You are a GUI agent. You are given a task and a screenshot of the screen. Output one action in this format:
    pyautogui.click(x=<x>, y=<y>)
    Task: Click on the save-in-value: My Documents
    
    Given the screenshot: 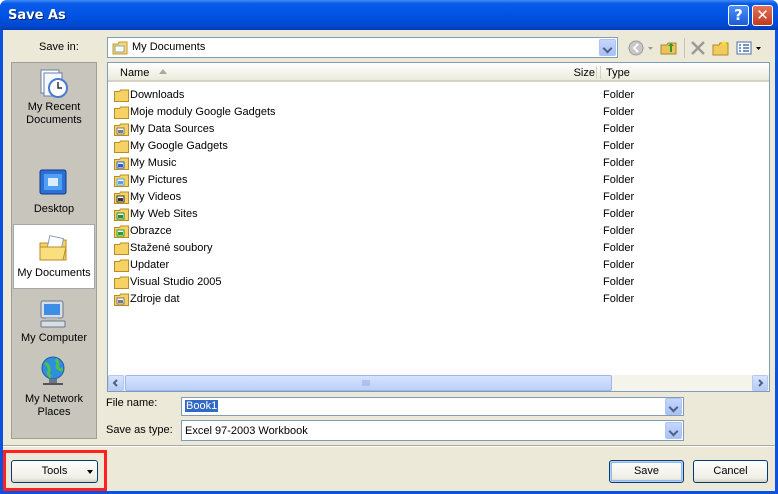 What is the action you would take?
    pyautogui.click(x=169, y=47)
    